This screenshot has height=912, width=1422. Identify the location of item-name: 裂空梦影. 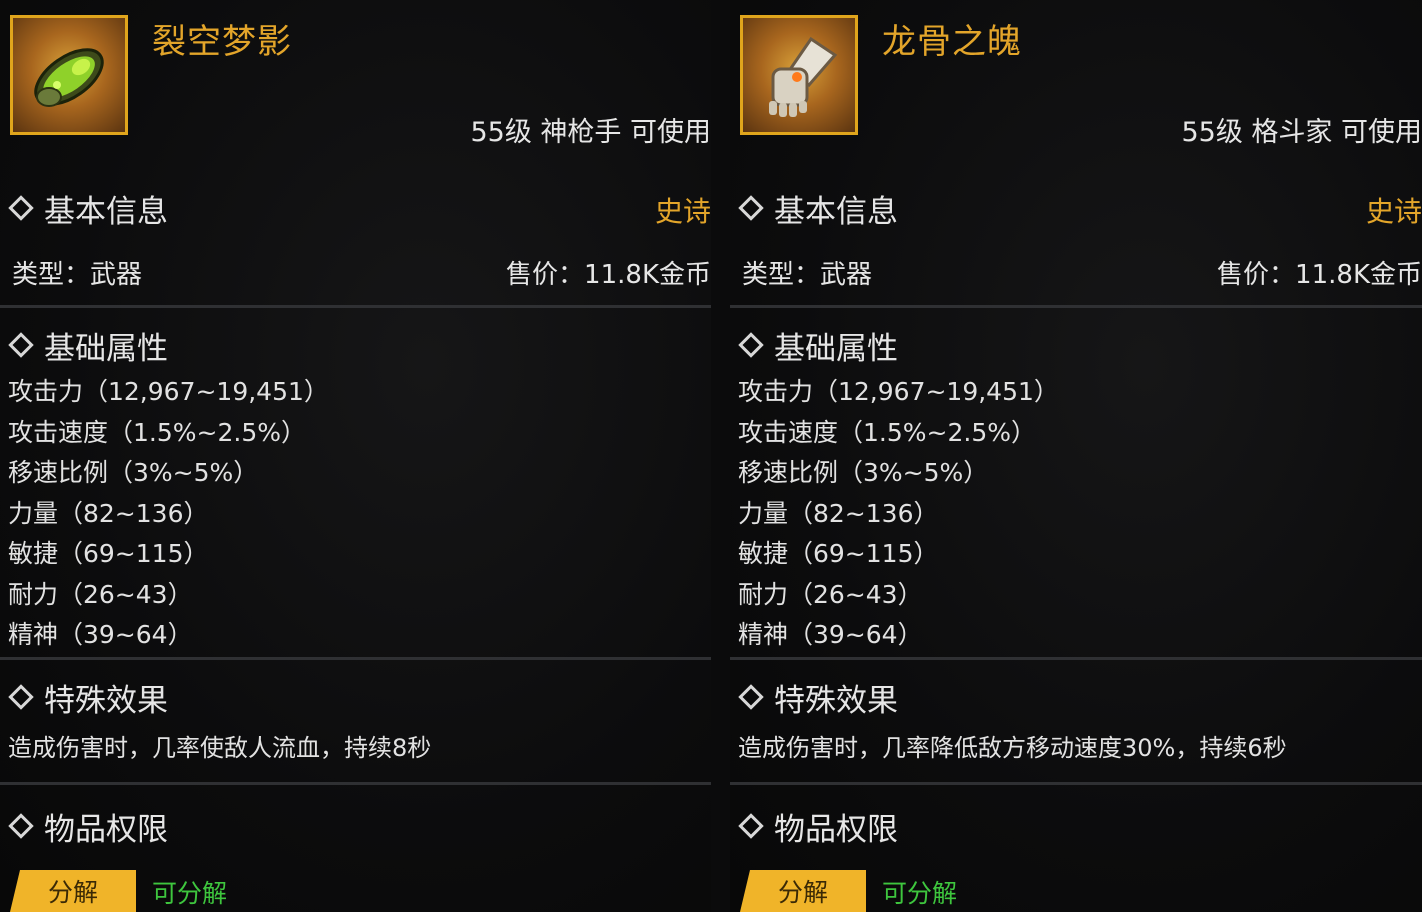
(222, 42).